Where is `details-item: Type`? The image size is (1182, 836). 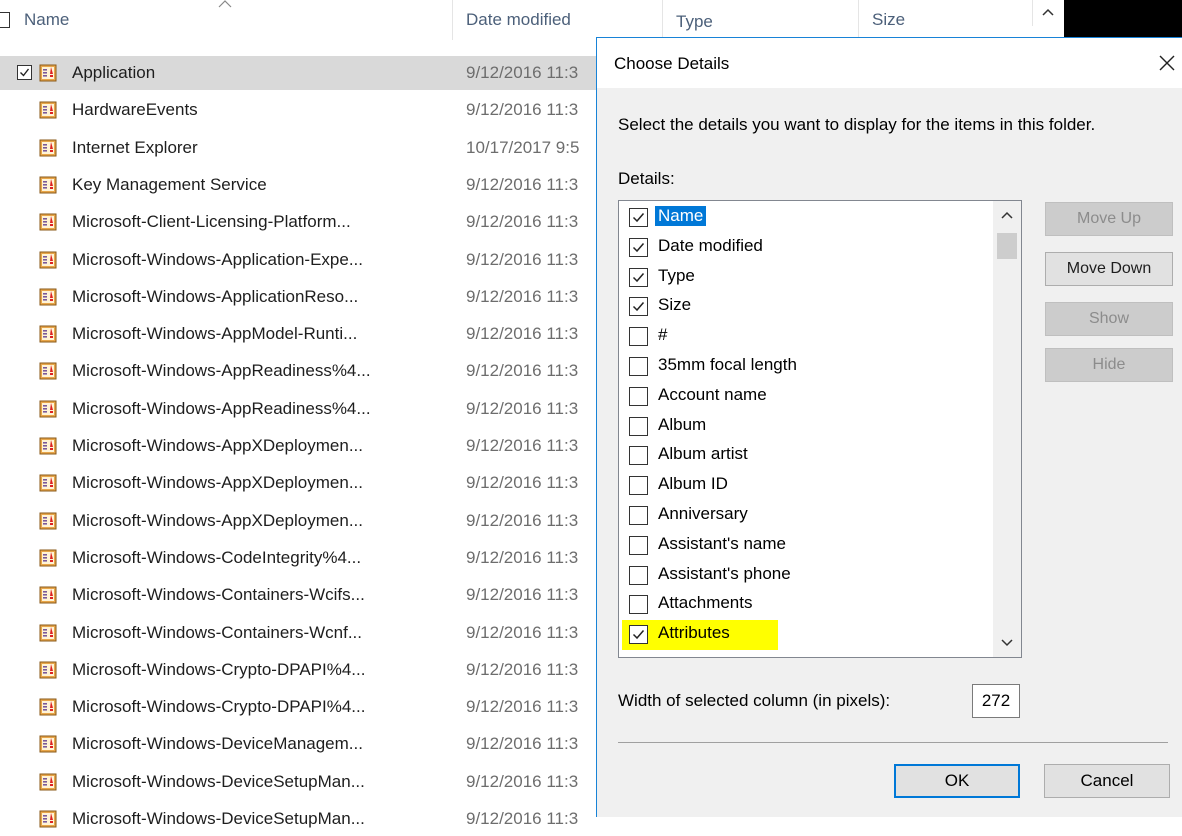 details-item: Type is located at coordinates (809, 278).